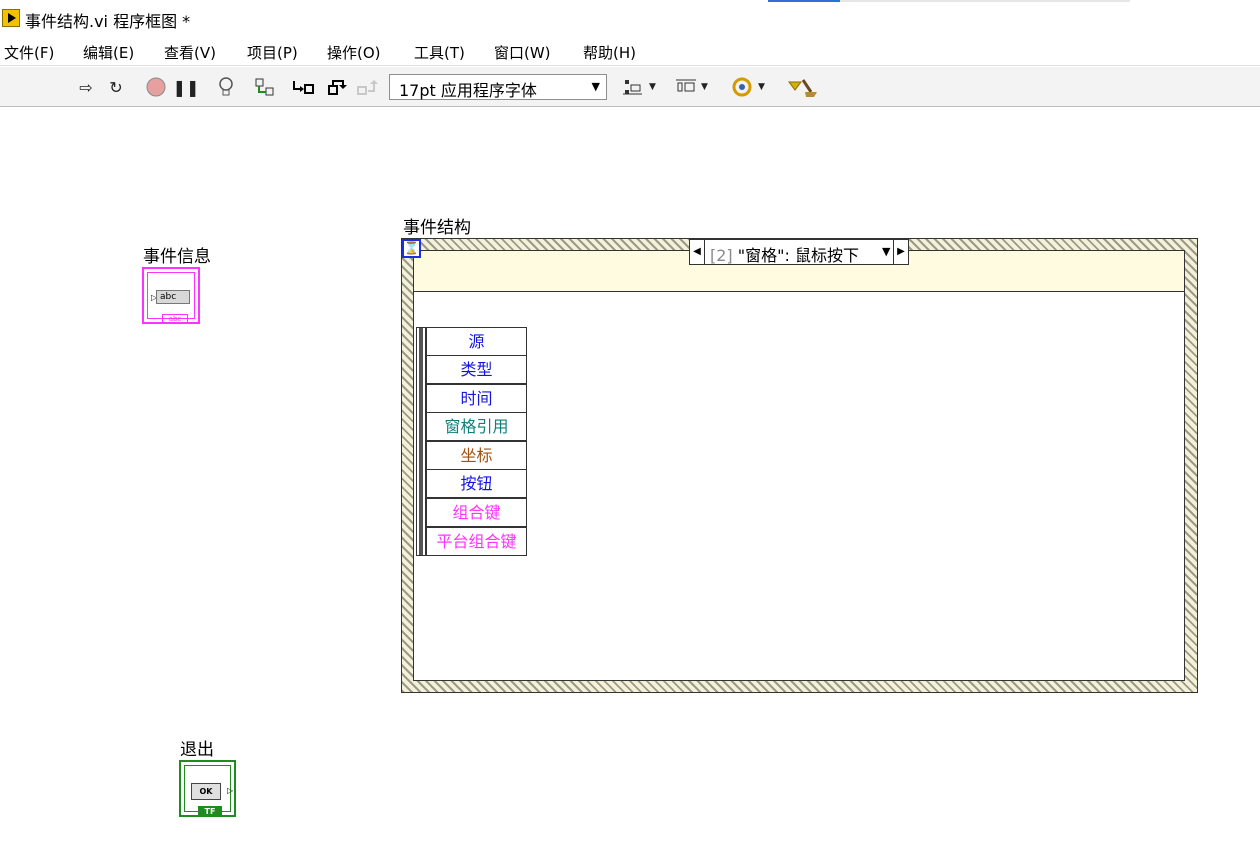 This screenshot has width=1260, height=866. Describe the element at coordinates (900, 252) in the screenshot. I see `increment-case-arrow-icon: ▶` at that location.